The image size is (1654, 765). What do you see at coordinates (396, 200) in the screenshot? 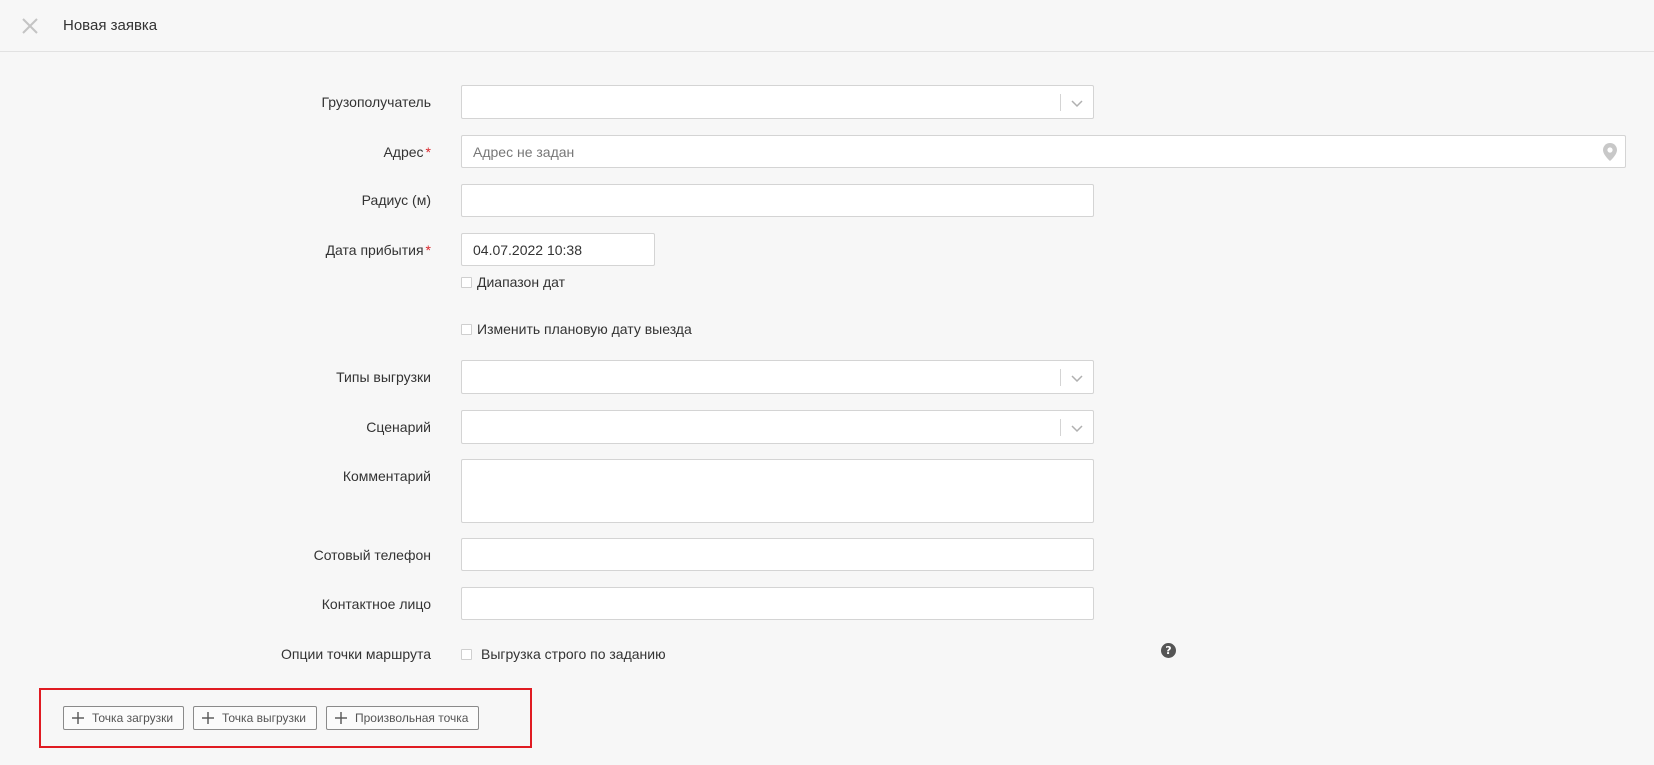
I see `radius-label: Радиус (м)` at bounding box center [396, 200].